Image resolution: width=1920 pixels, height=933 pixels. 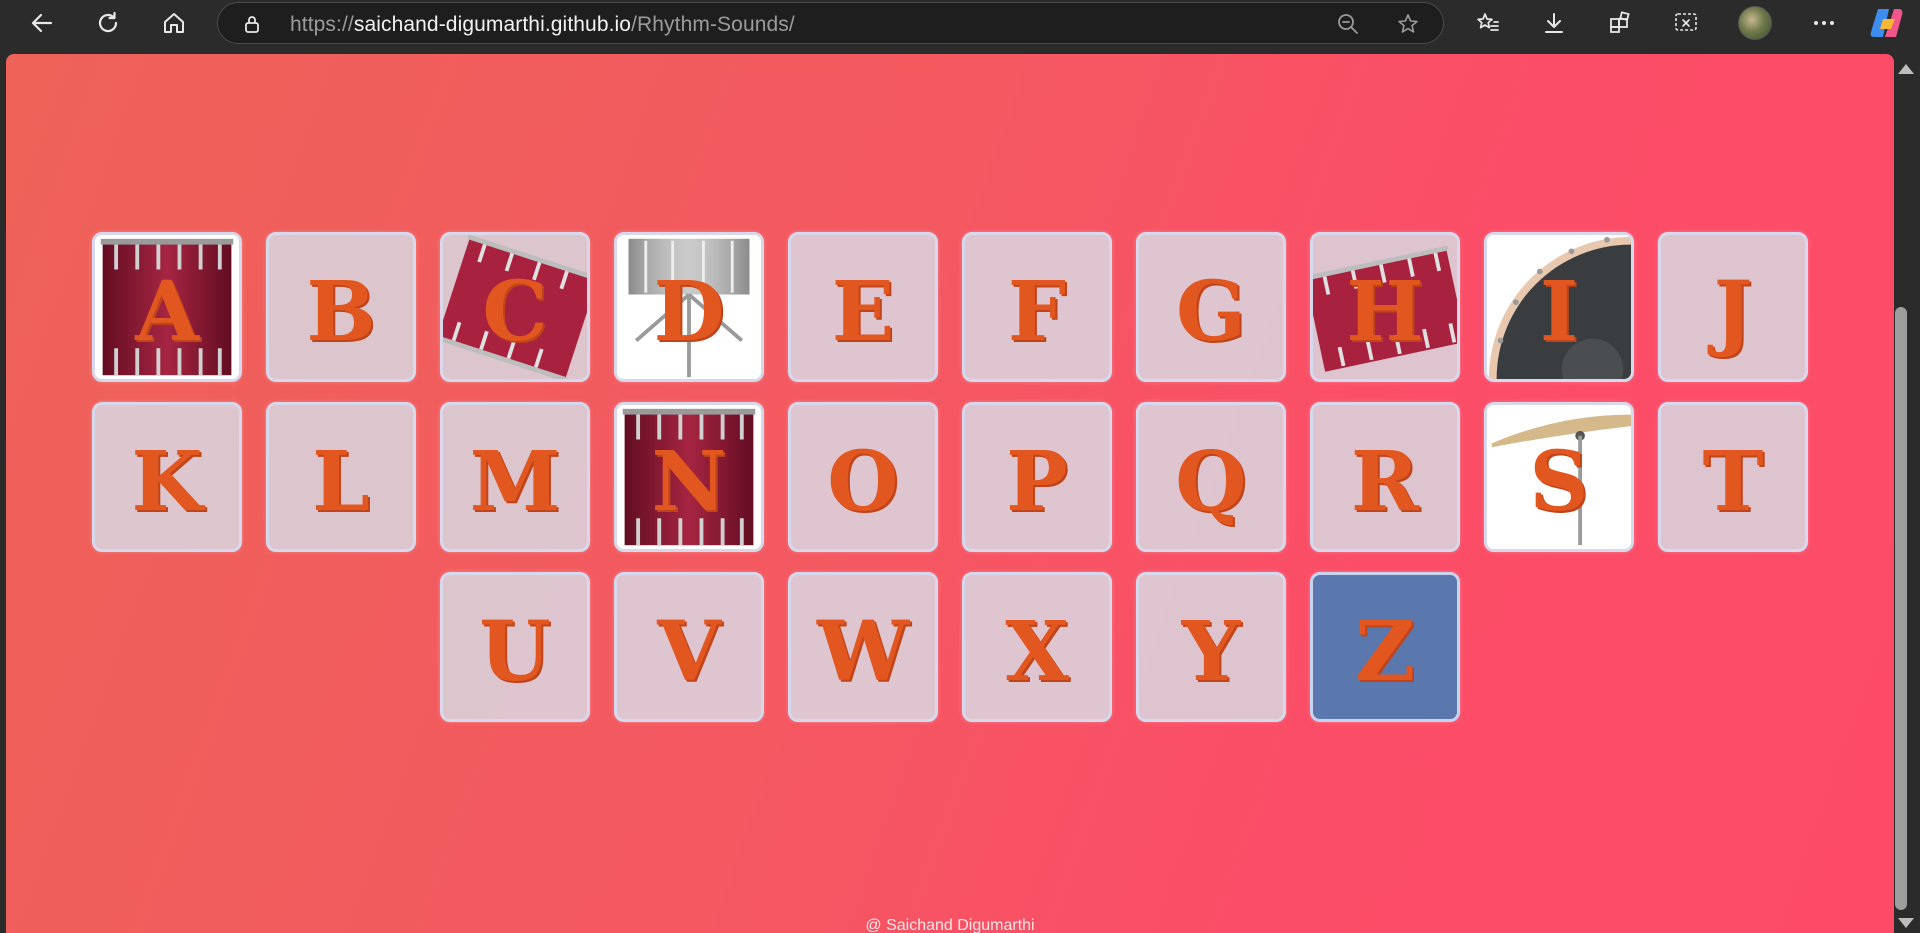 What do you see at coordinates (1385, 312) in the screenshot?
I see `key-letter: H` at bounding box center [1385, 312].